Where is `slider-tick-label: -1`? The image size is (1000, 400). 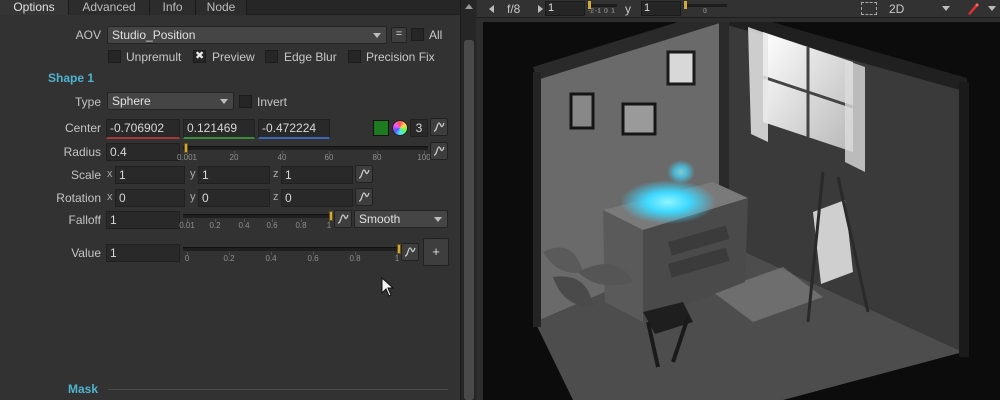 slider-tick-label: -1 is located at coordinates (598, 11).